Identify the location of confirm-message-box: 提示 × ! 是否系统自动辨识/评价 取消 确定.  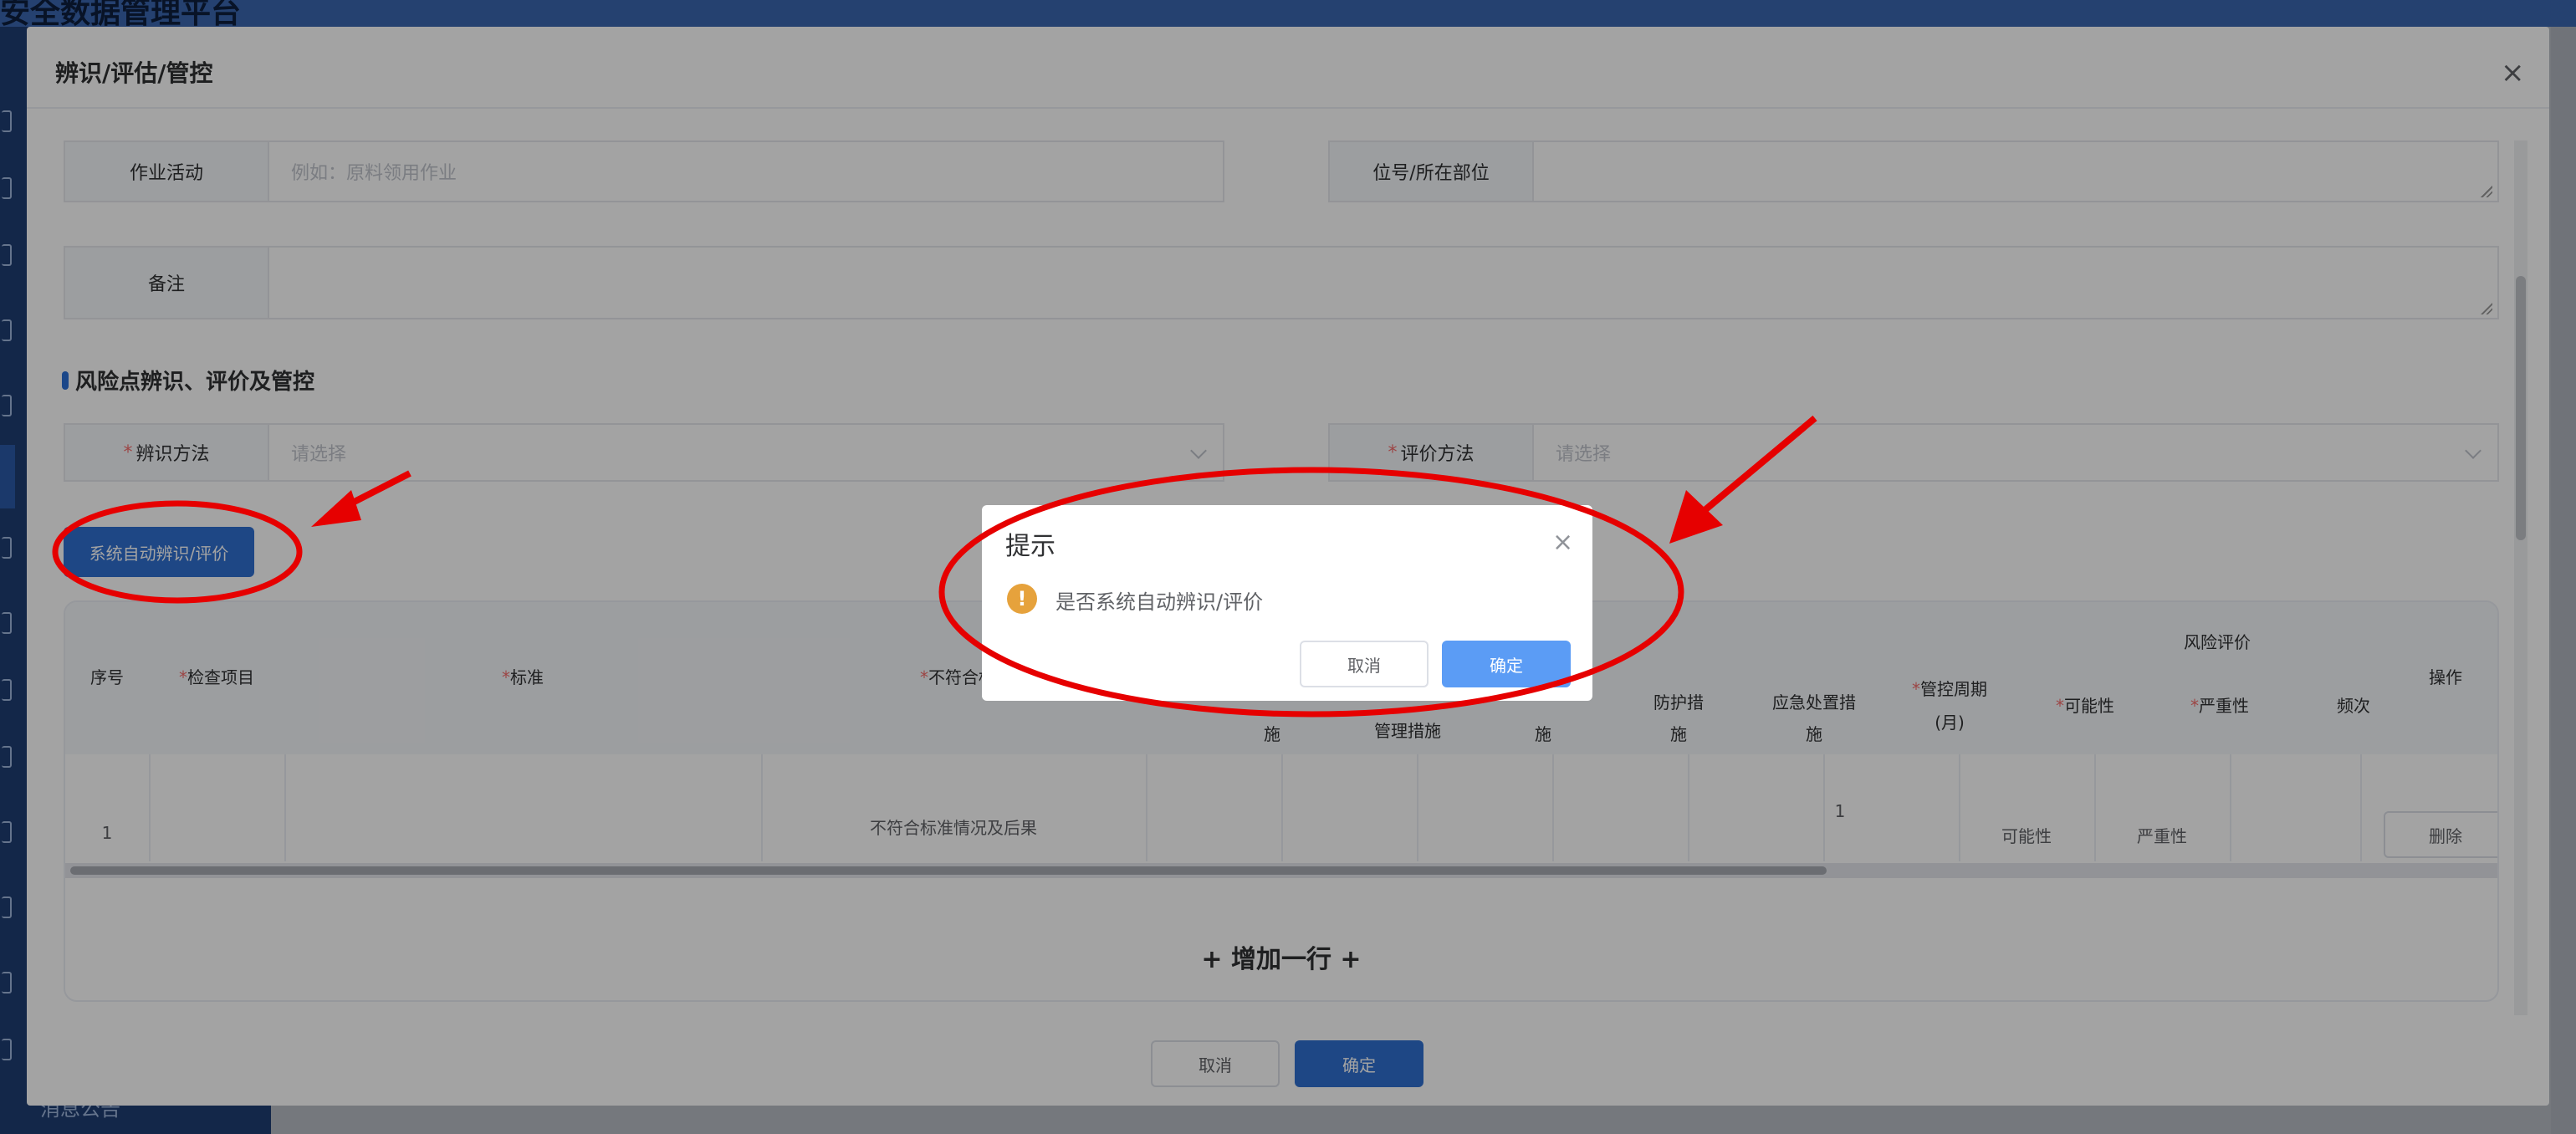
(1287, 603).